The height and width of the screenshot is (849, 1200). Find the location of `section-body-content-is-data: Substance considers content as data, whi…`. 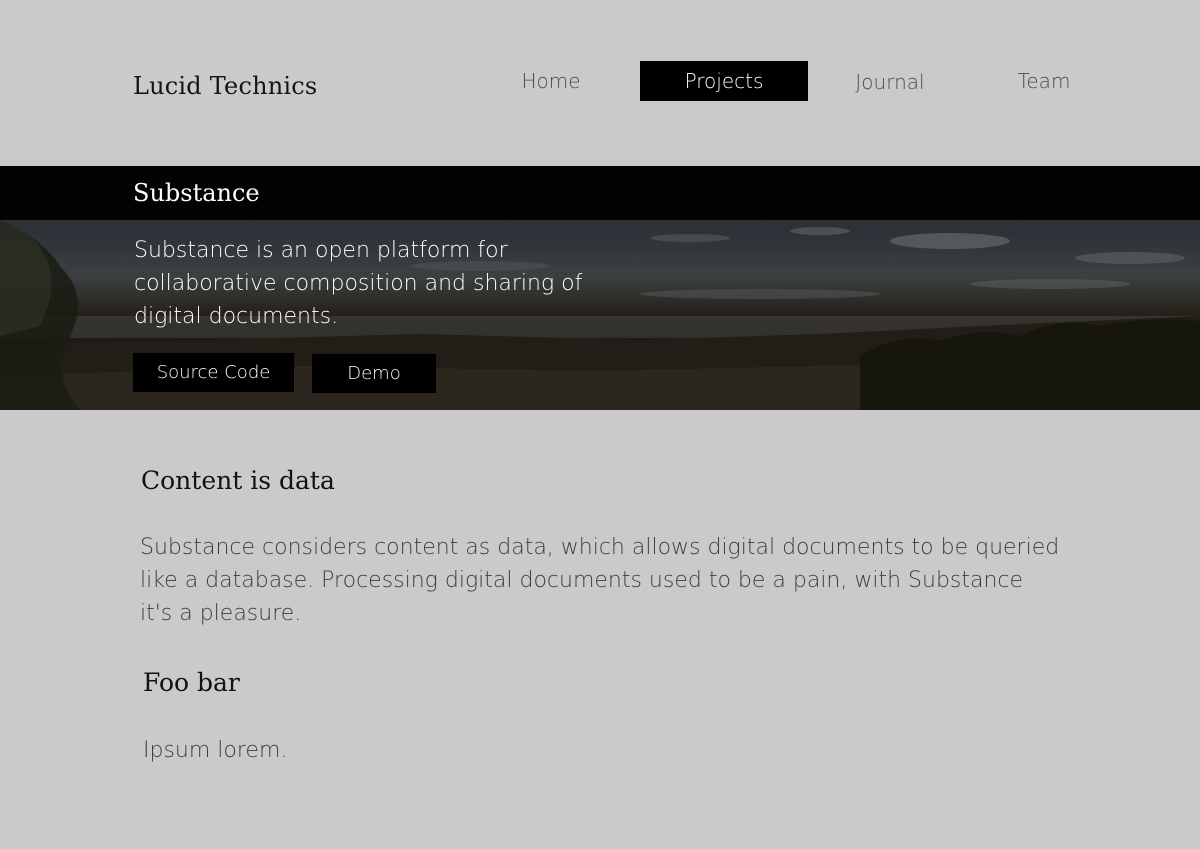

section-body-content-is-data: Substance considers content as data, whi… is located at coordinates (600, 580).